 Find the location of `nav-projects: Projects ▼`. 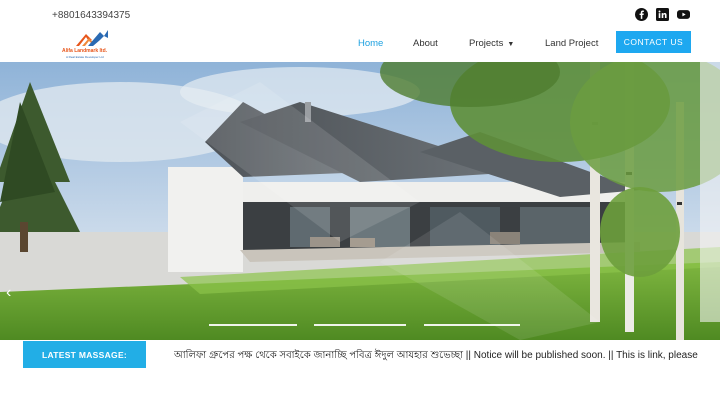

nav-projects: Projects ▼ is located at coordinates (491, 43).